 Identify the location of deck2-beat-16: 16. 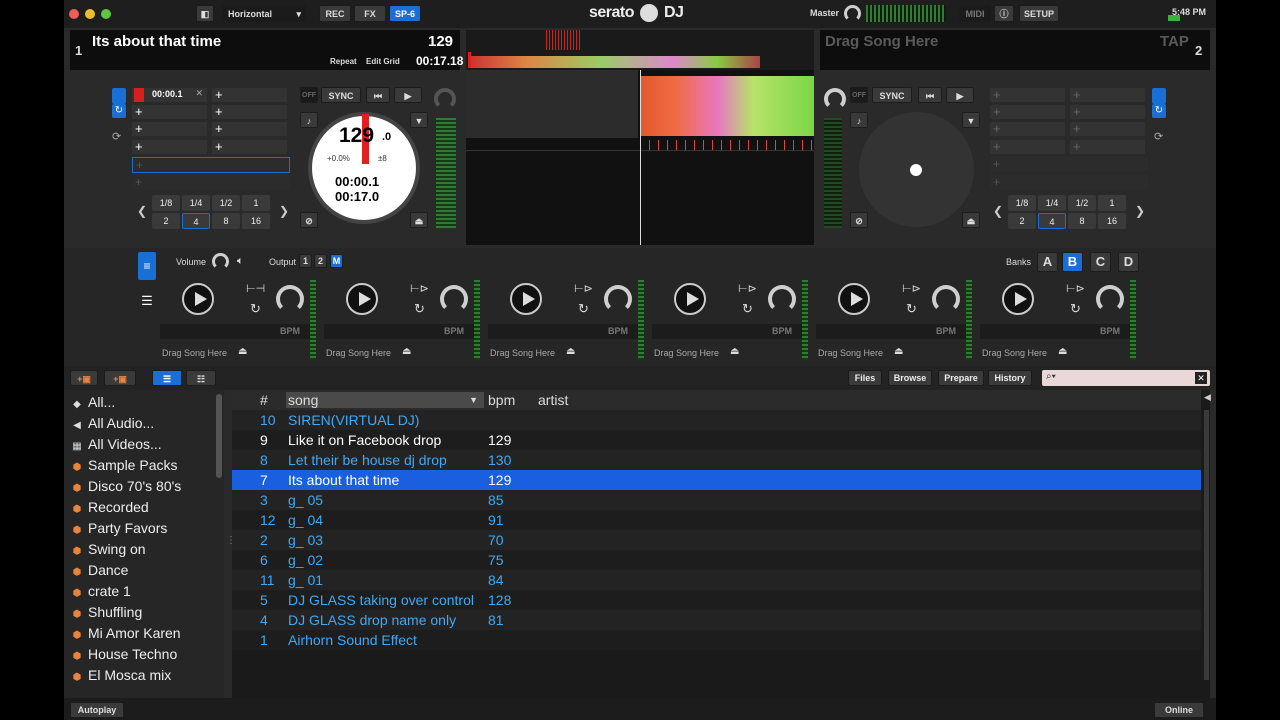
(1112, 221).